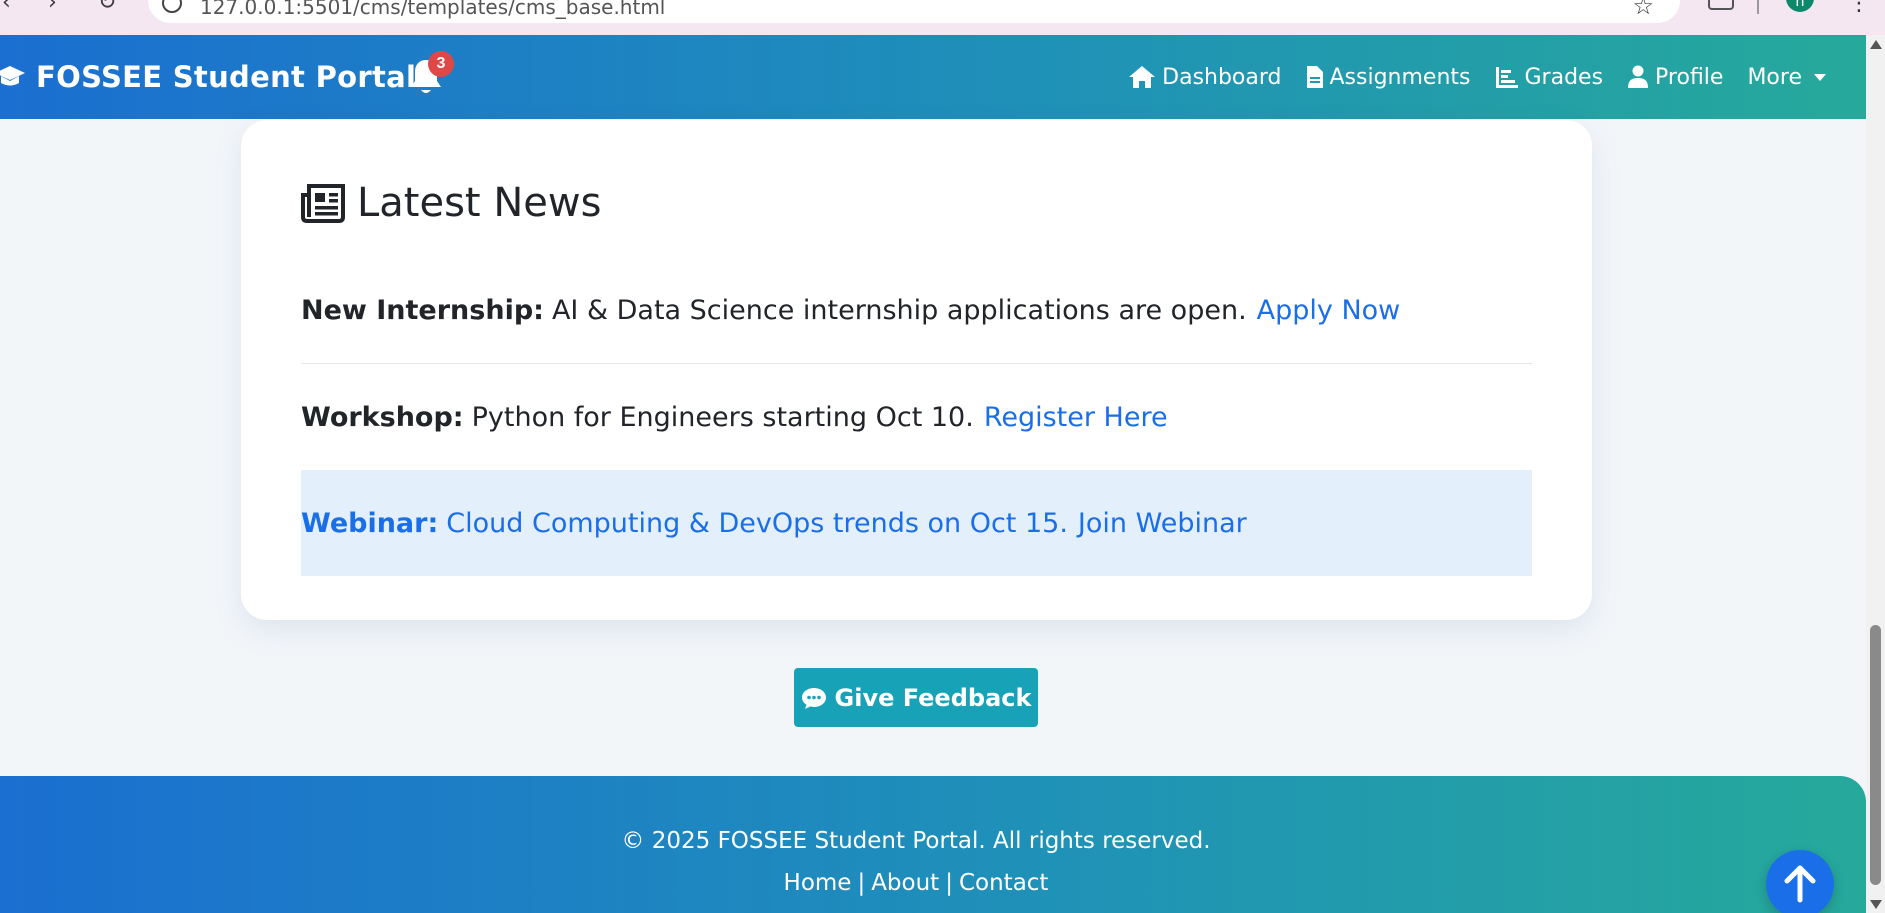 The width and height of the screenshot is (1885, 913). Describe the element at coordinates (382, 417) in the screenshot. I see `news-item-label: Workshop:` at that location.